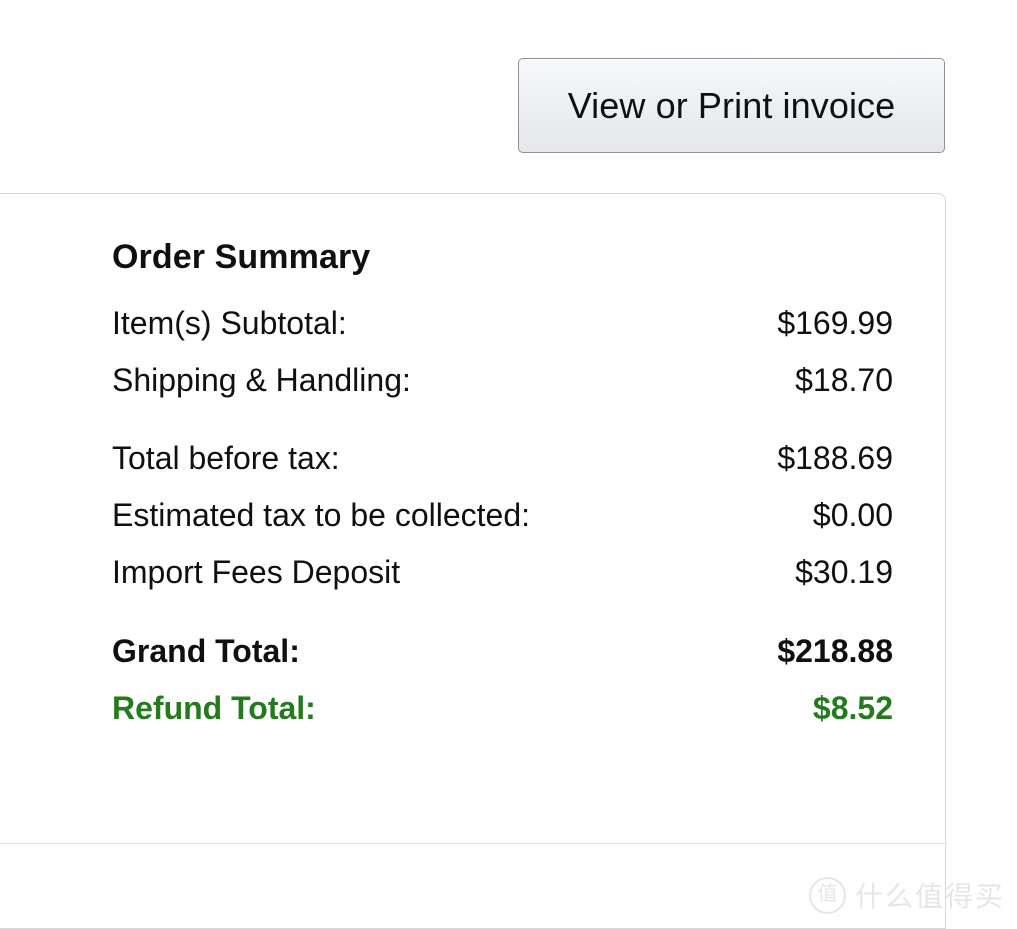 This screenshot has height=929, width=1017. I want to click on view-or-print-invoice-button: View or Print invoice, so click(731, 105).